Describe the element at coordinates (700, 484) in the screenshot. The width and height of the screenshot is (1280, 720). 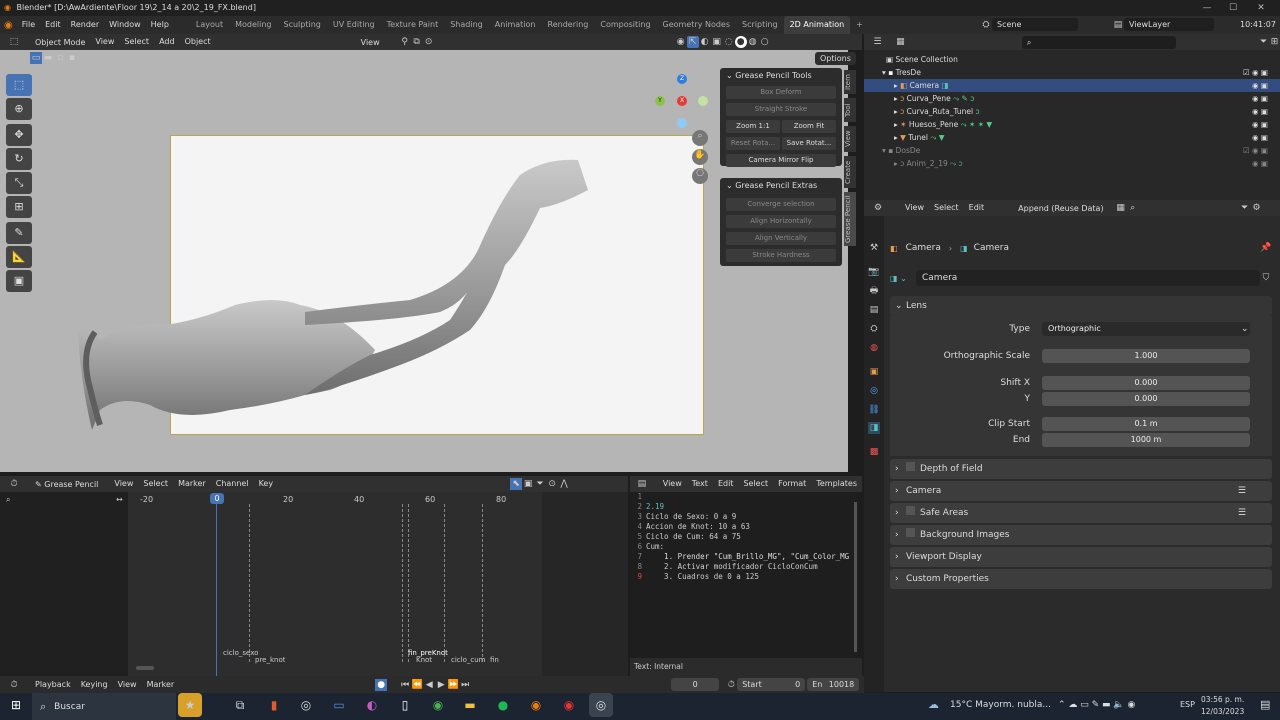
I see `text-menu-text: Text` at that location.